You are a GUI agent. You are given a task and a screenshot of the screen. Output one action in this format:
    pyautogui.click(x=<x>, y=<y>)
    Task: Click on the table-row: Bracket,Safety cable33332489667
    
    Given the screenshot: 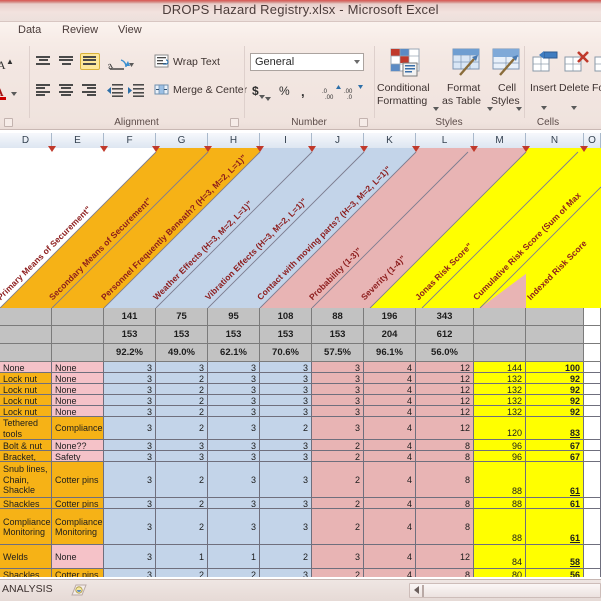 What is the action you would take?
    pyautogui.click(x=300, y=456)
    